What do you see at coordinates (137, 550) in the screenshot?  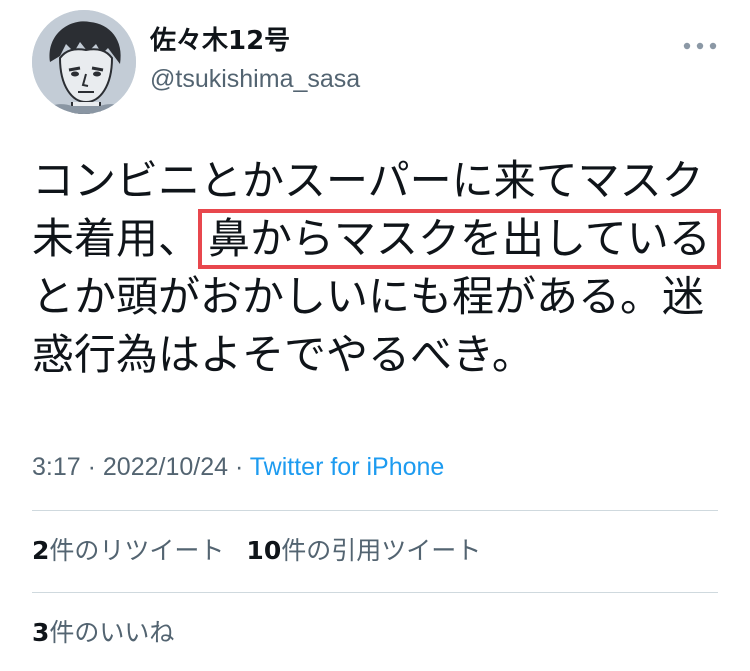 I see `retweets-label: 件のリツイート` at bounding box center [137, 550].